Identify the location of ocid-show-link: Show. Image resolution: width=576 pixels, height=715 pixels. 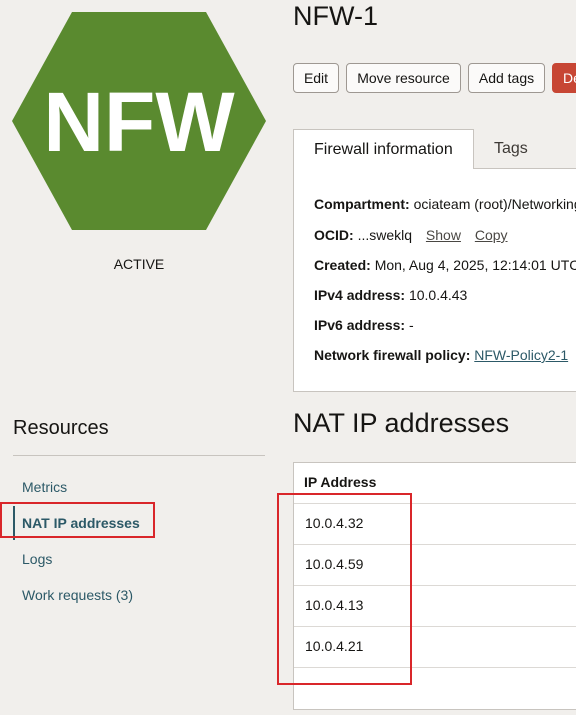
(443, 235).